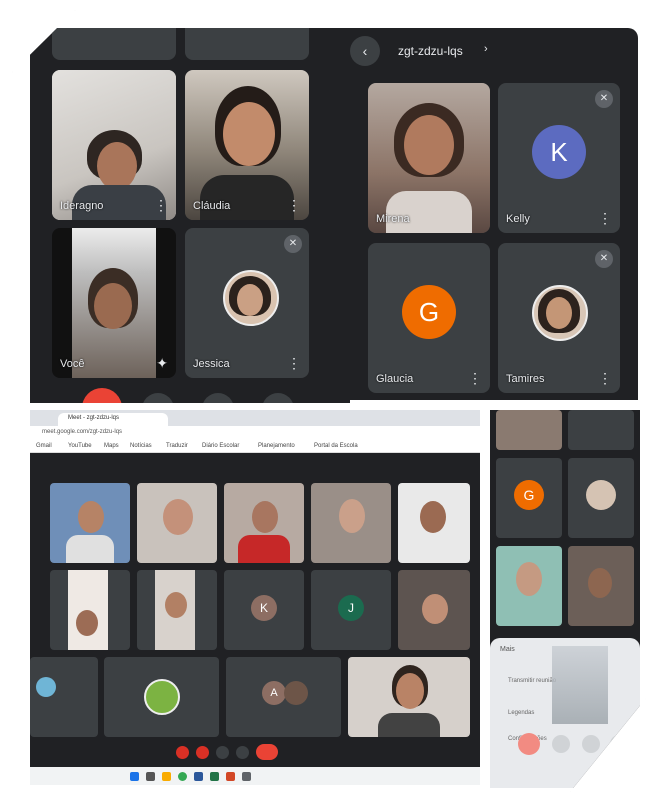  Describe the element at coordinates (336, 446) in the screenshot. I see `bookmark-item: Portal da Escola` at that location.